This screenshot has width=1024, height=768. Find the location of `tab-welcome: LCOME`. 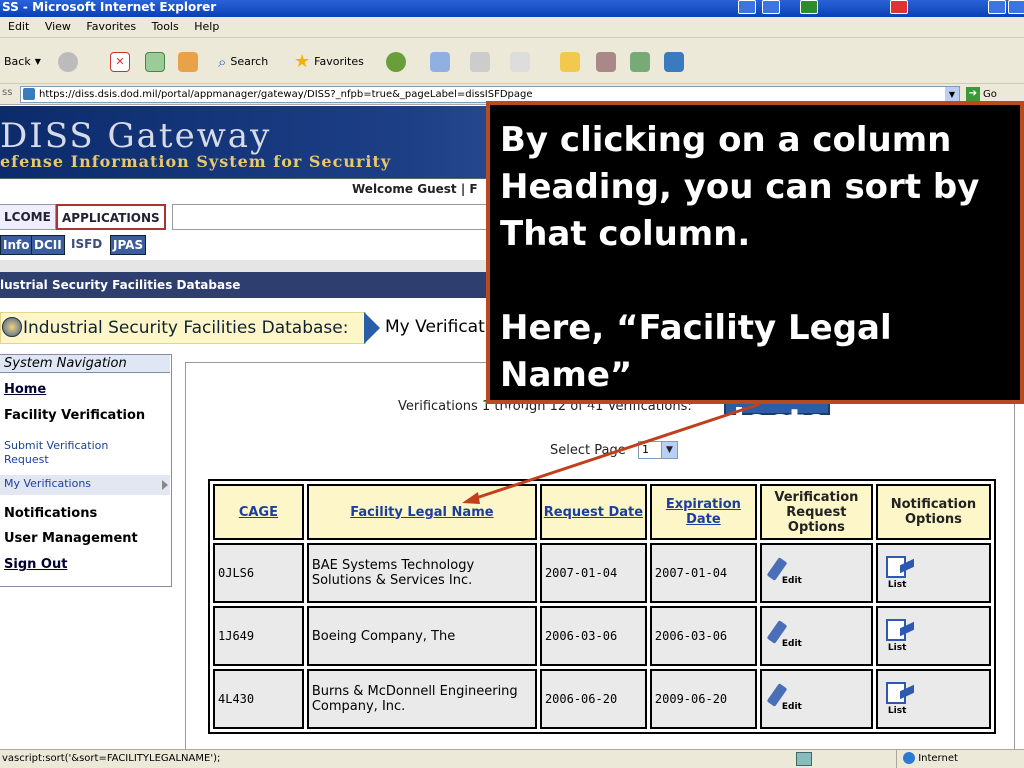

tab-welcome: LCOME is located at coordinates (28, 217).